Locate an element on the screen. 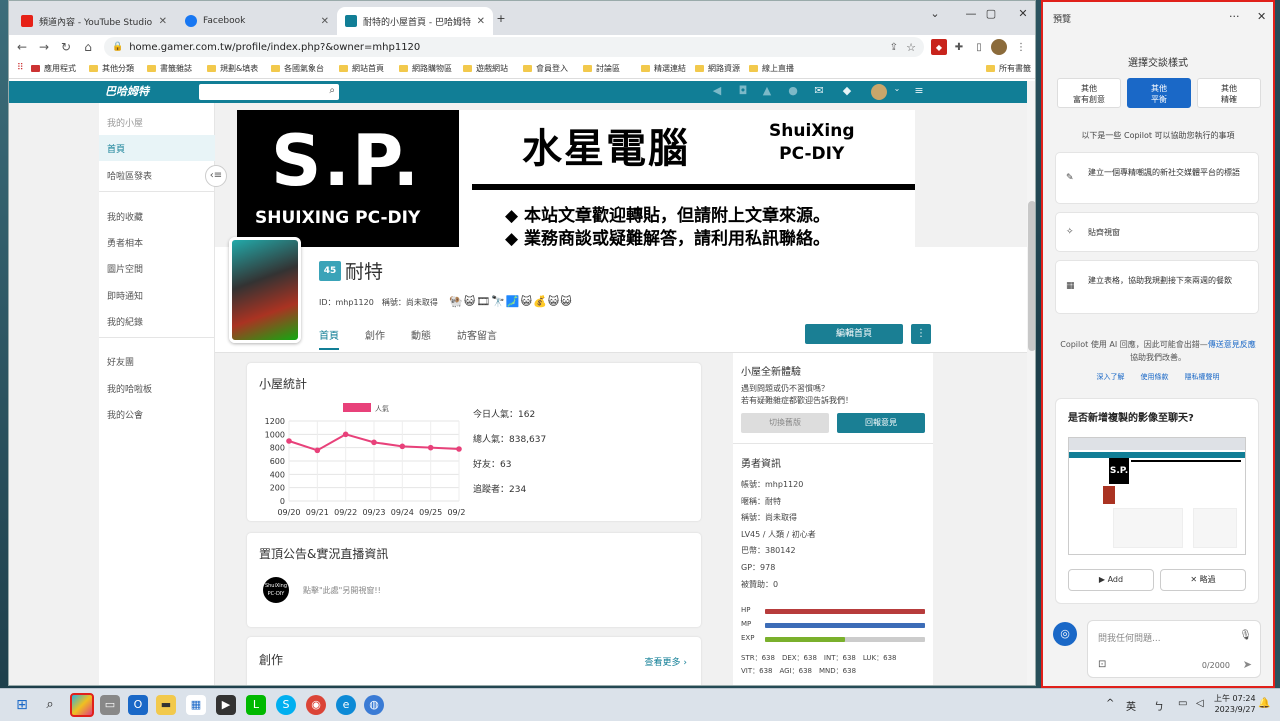 The height and width of the screenshot is (721, 1280). bookmark-item: 線上直播 is located at coordinates (771, 68).